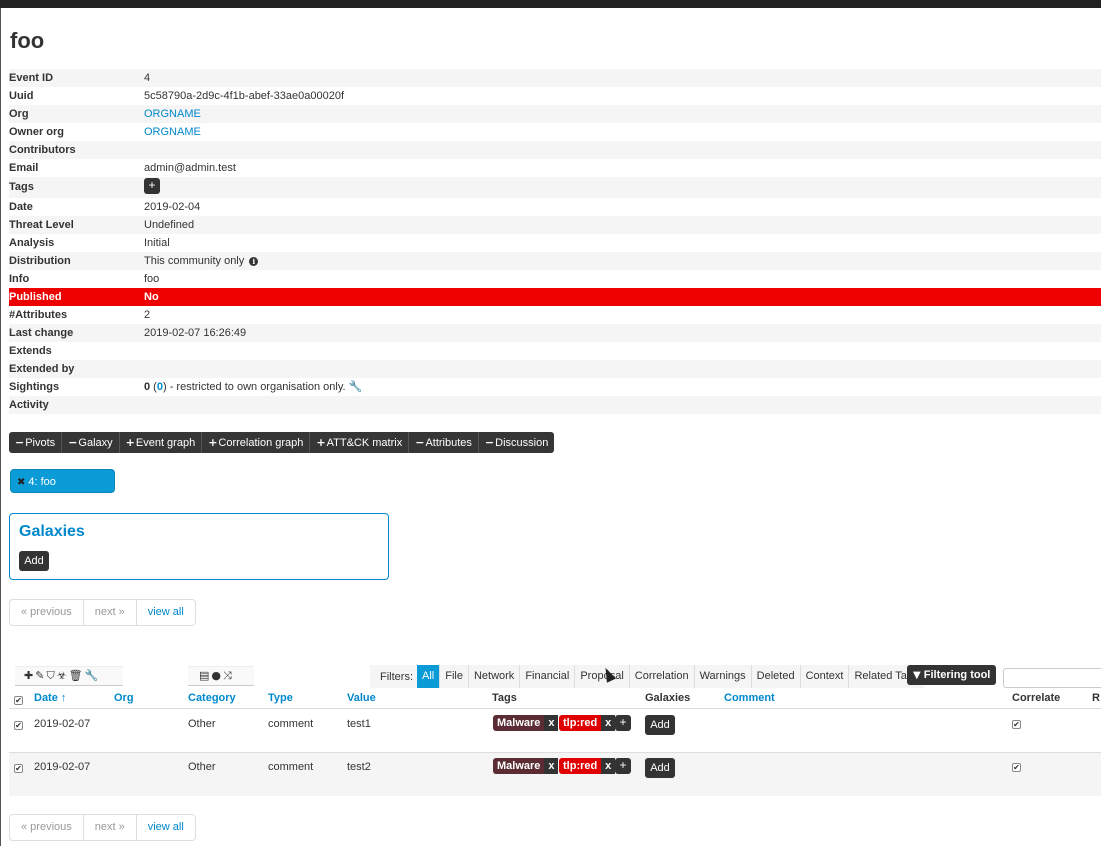 The width and height of the screenshot is (1101, 846). Describe the element at coordinates (172, 132) in the screenshot. I see `owner-org-link: ORGNAME` at that location.